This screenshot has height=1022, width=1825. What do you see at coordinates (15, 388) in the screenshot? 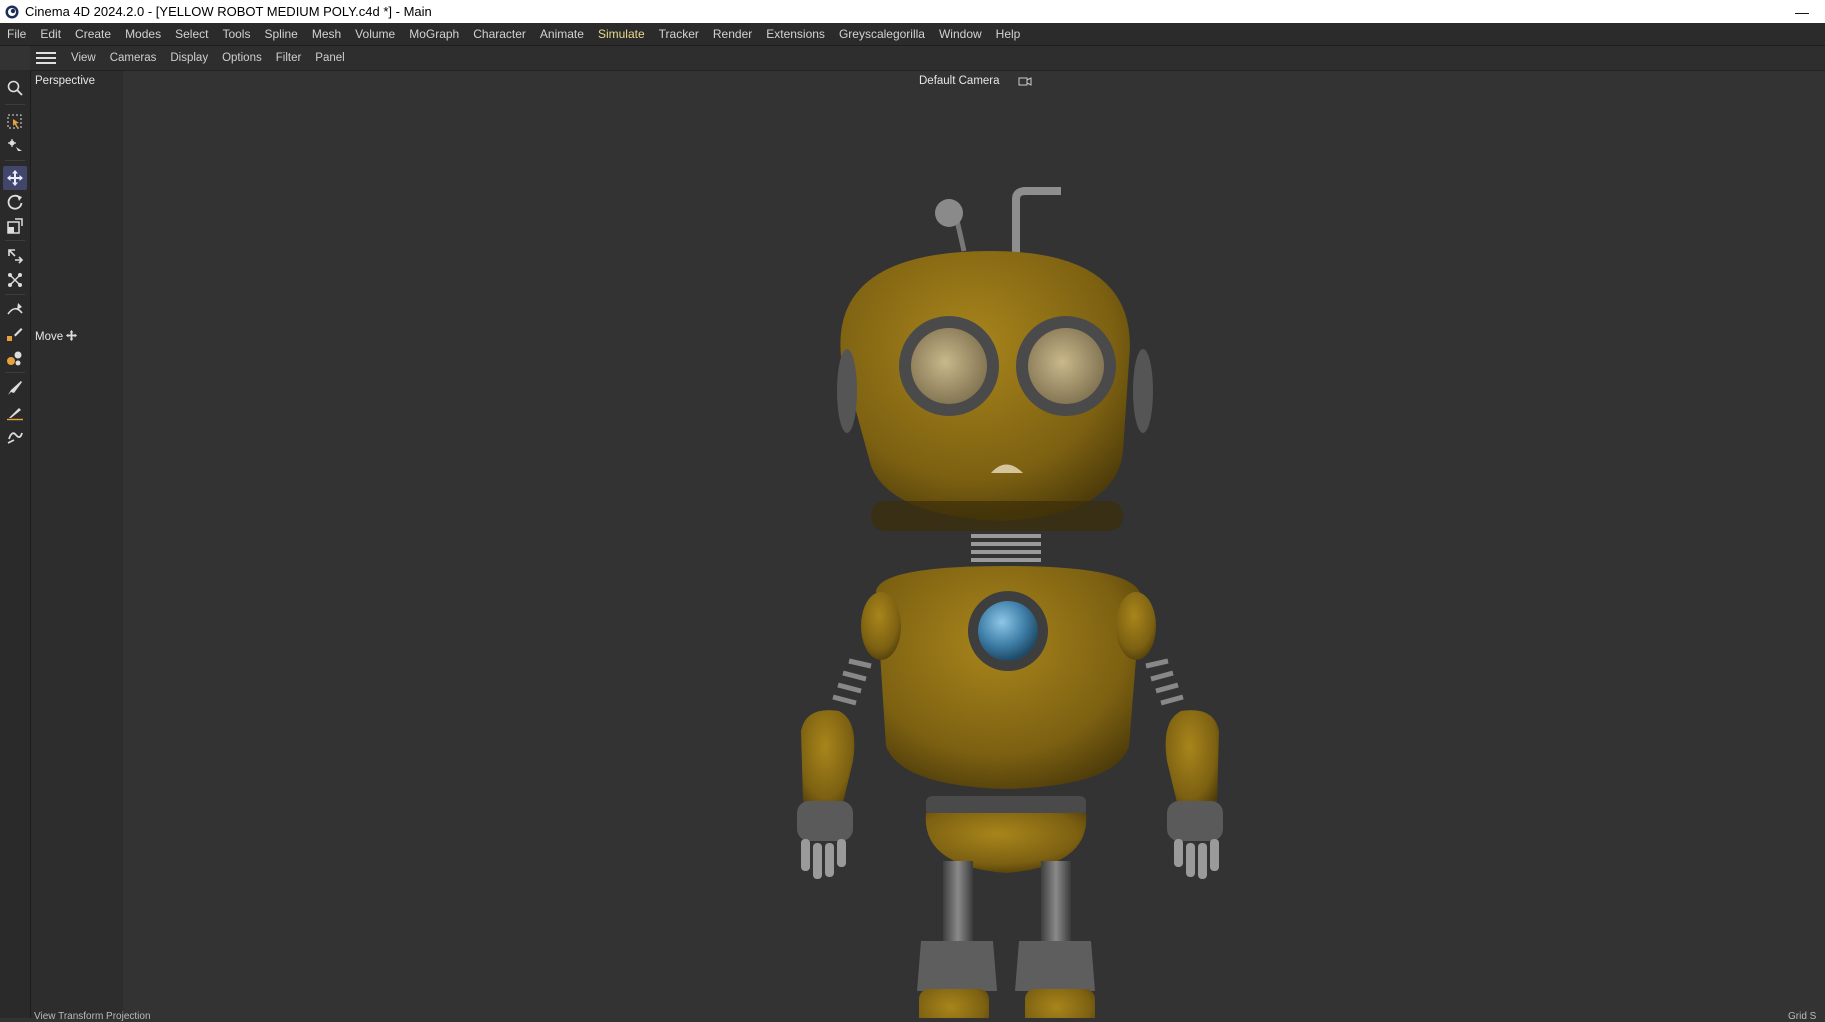
I see `brush-icon` at bounding box center [15, 388].